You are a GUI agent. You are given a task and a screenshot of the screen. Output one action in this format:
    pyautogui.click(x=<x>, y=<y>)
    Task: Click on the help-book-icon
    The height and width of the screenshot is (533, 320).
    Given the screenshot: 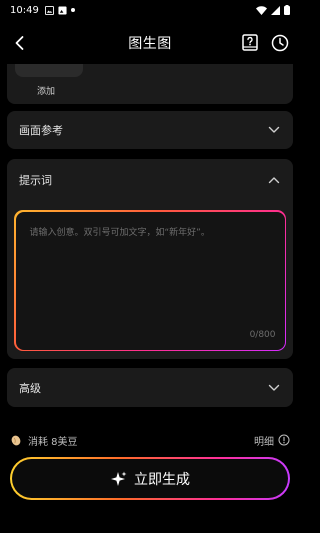 What is the action you would take?
    pyautogui.click(x=250, y=43)
    